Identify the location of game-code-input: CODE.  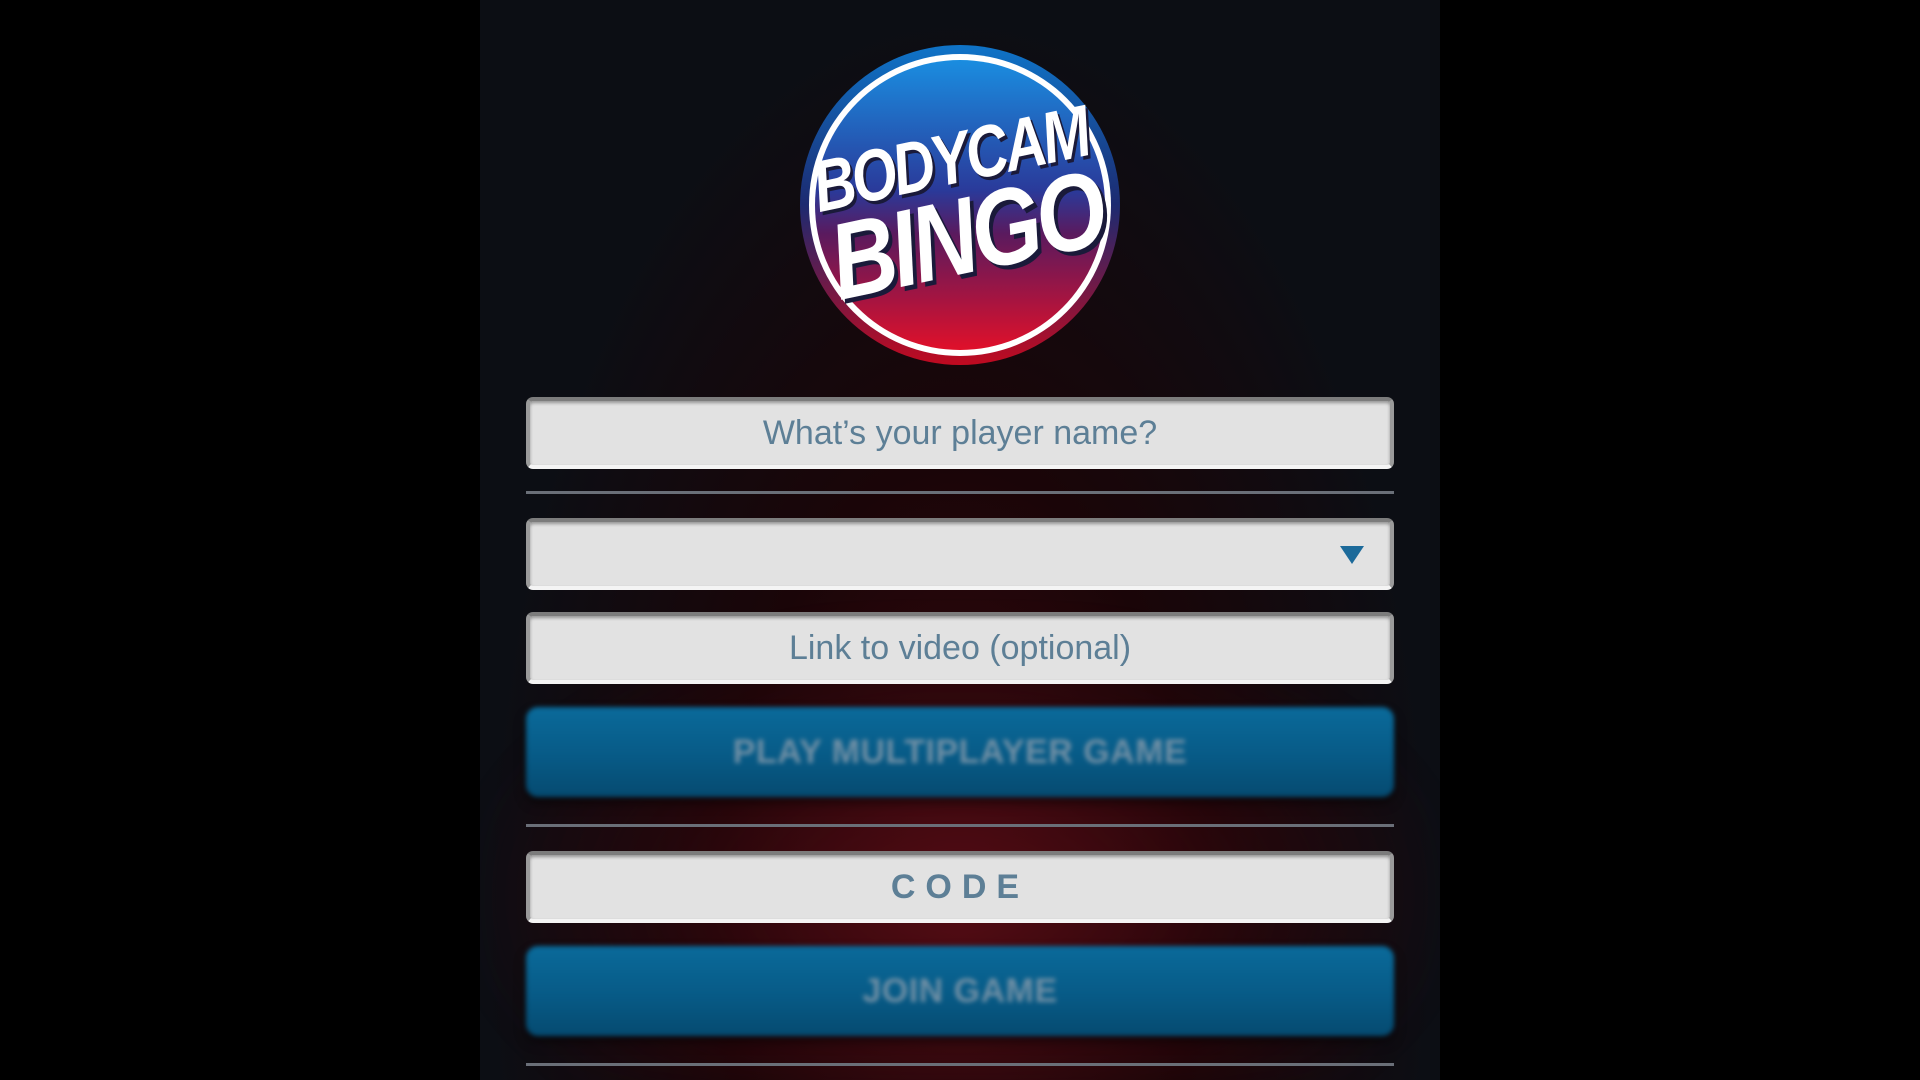
(960, 887).